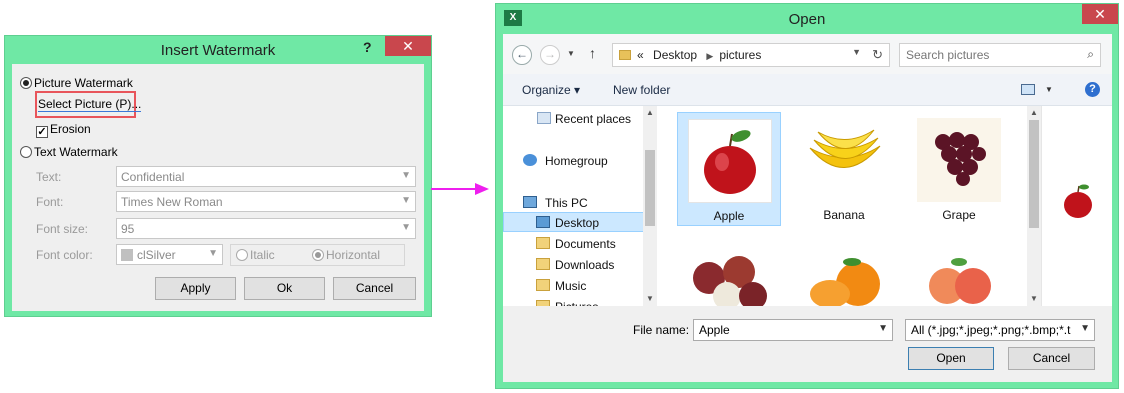 Image resolution: width=1124 pixels, height=393 pixels. I want to click on recent-locations-dropdown-icon: ▼, so click(571, 53).